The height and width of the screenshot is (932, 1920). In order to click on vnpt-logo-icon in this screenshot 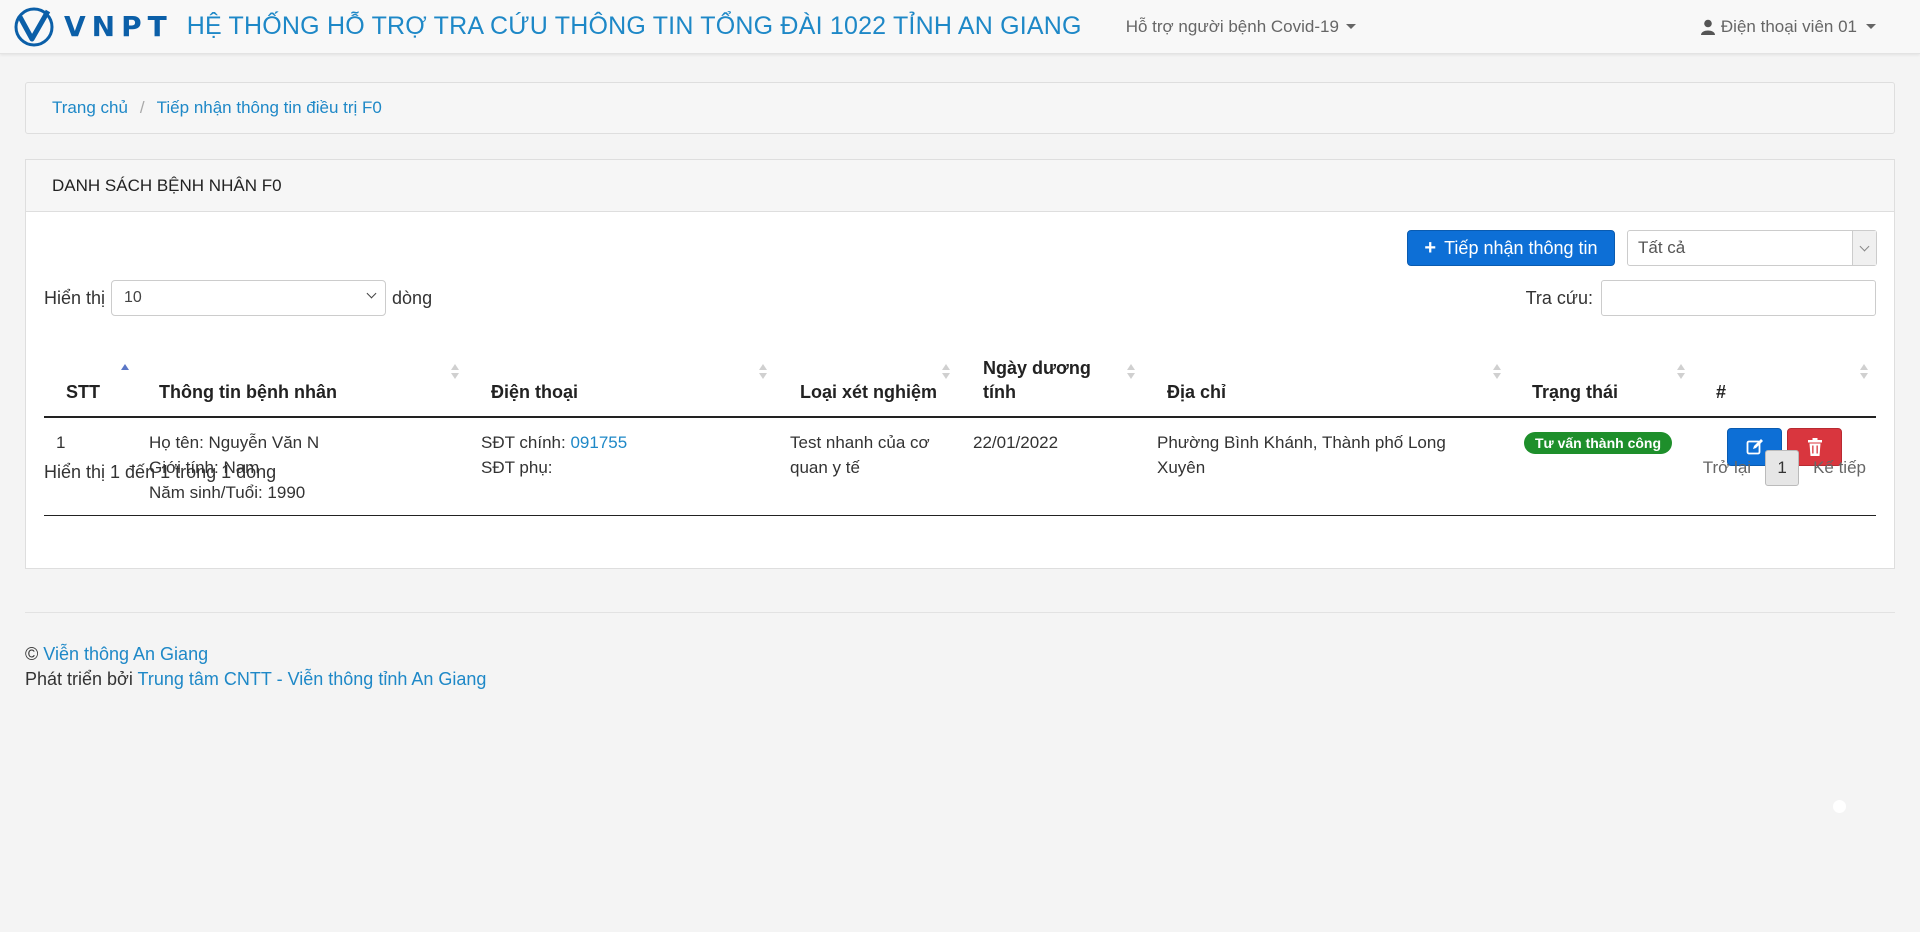, I will do `click(34, 26)`.